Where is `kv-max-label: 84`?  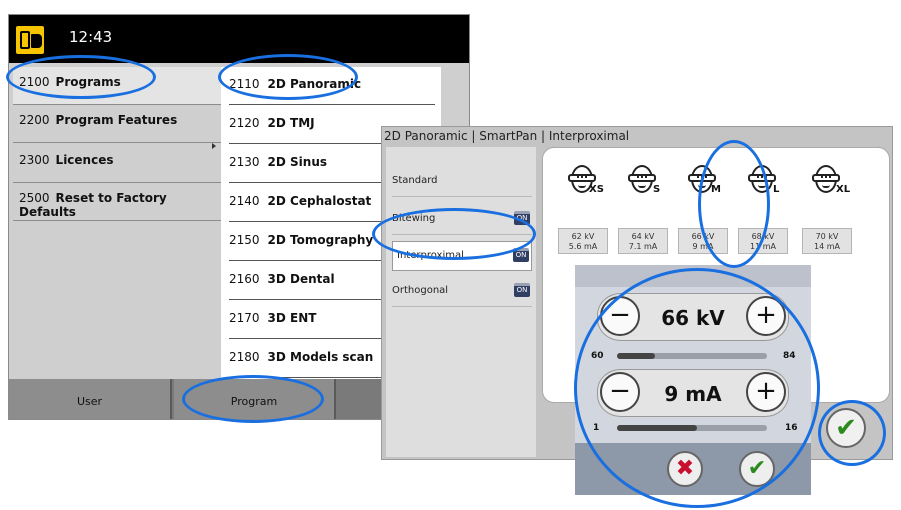 kv-max-label: 84 is located at coordinates (789, 356).